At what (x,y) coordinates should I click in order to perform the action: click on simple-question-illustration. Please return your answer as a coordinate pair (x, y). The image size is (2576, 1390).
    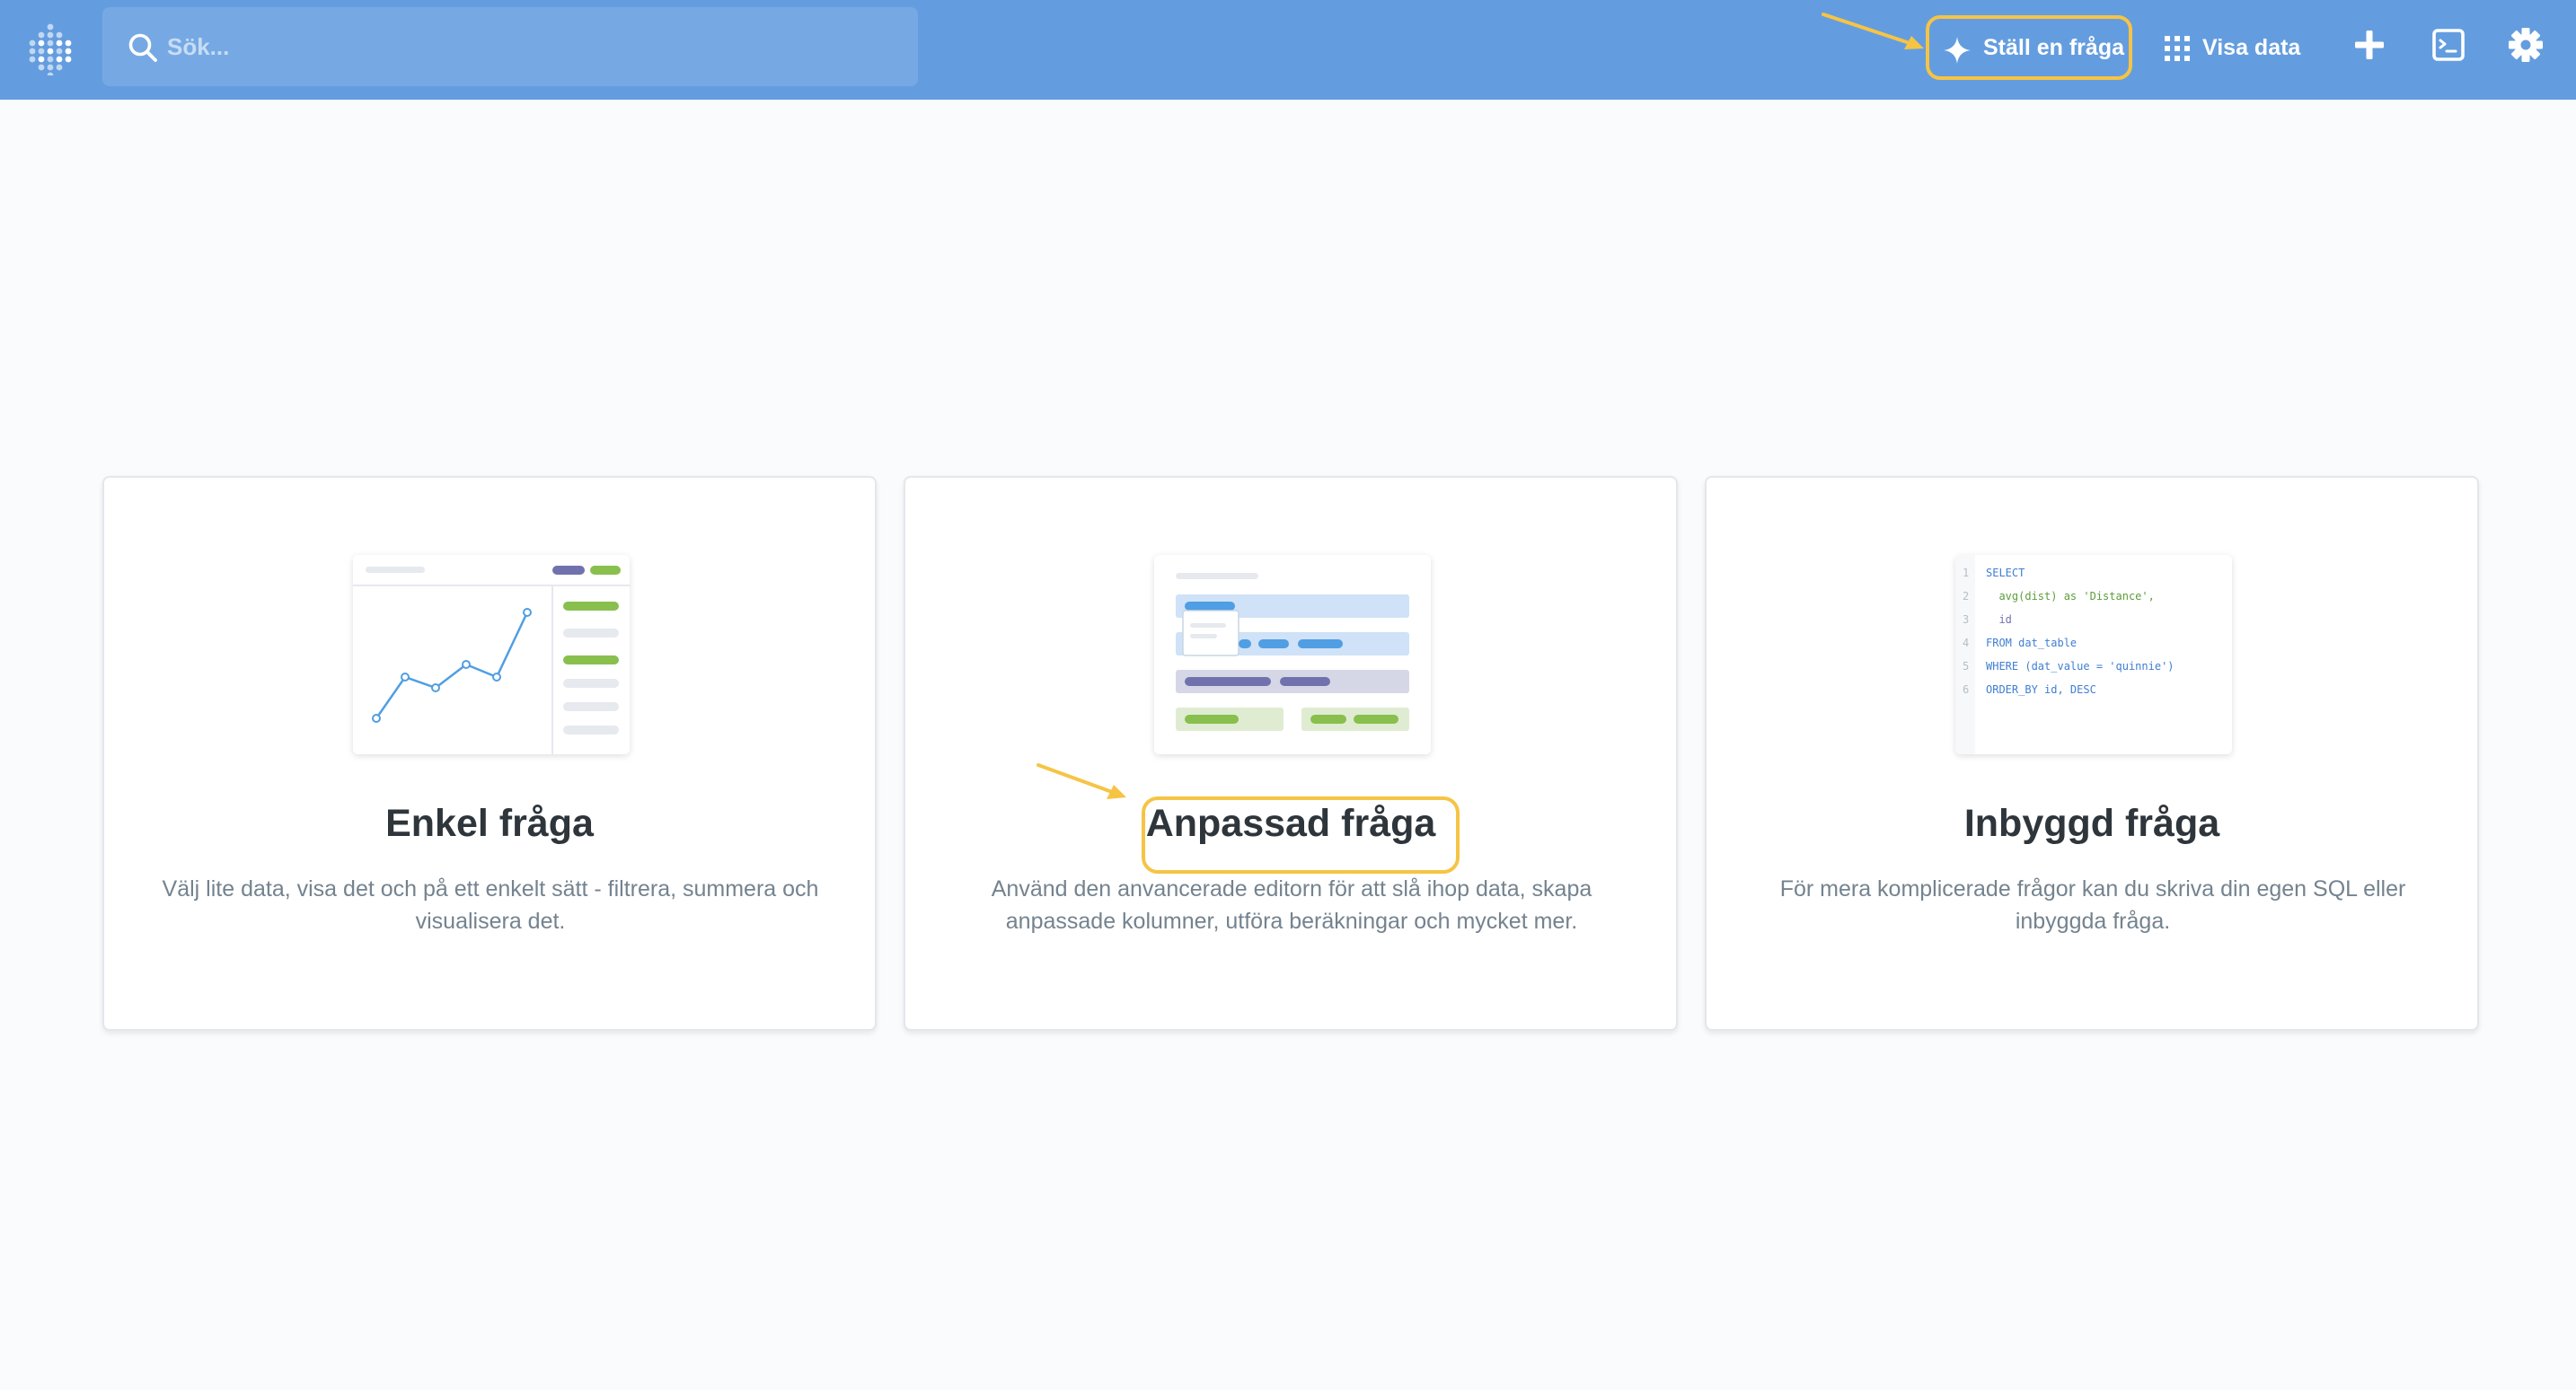
    Looking at the image, I should click on (491, 654).